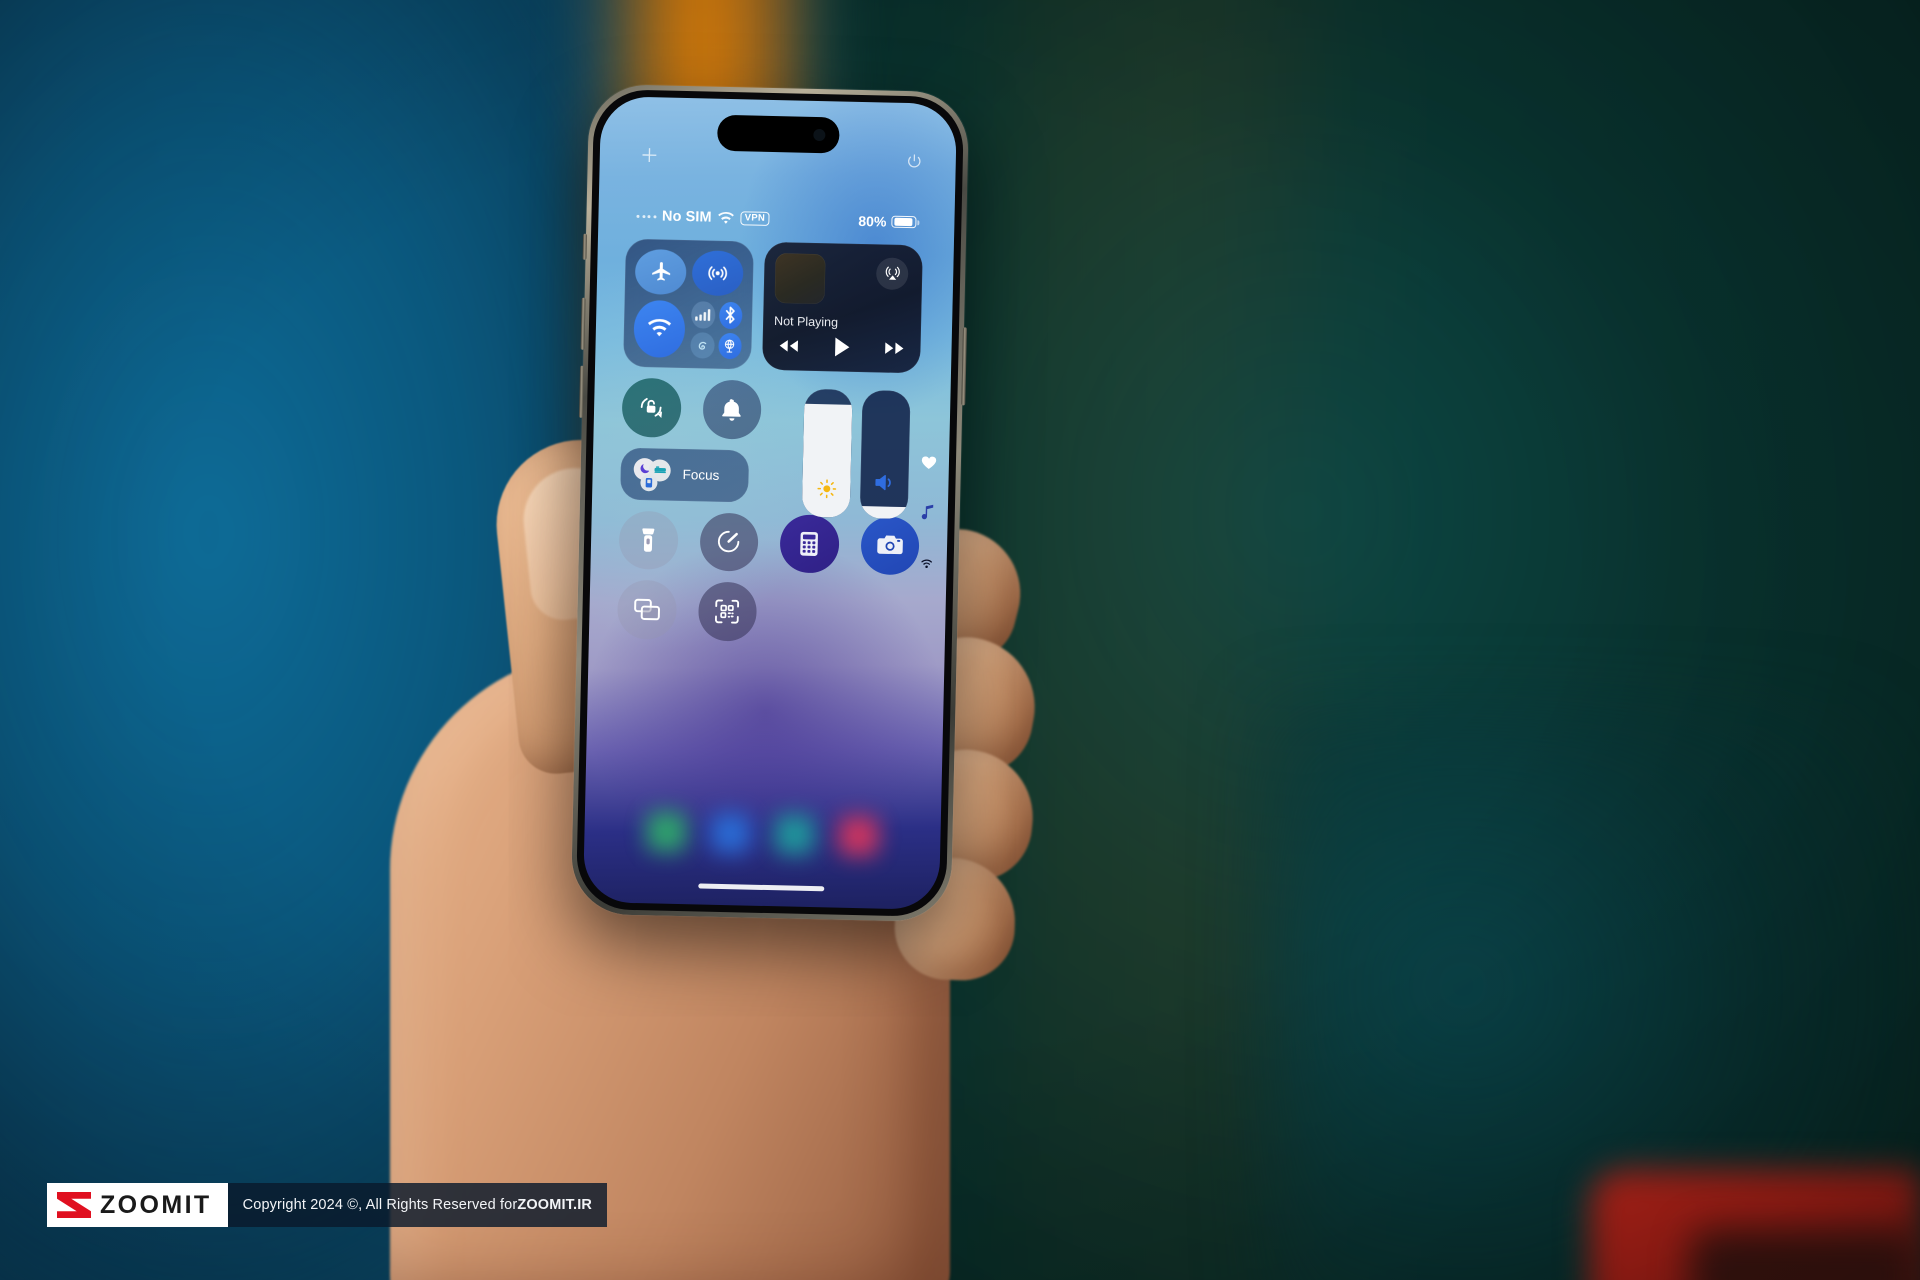 Image resolution: width=1920 pixels, height=1280 pixels. What do you see at coordinates (649, 156) in the screenshot?
I see `plus-icon: ＋` at bounding box center [649, 156].